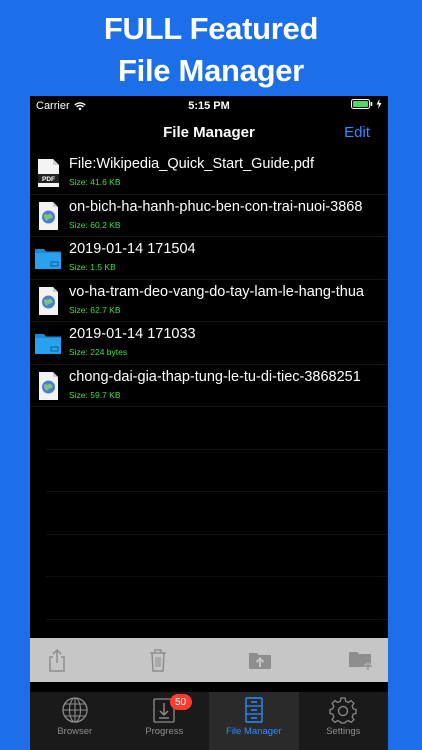 The image size is (422, 750). Describe the element at coordinates (95, 224) in the screenshot. I see `file-size: Size: 60.2 KB` at that location.